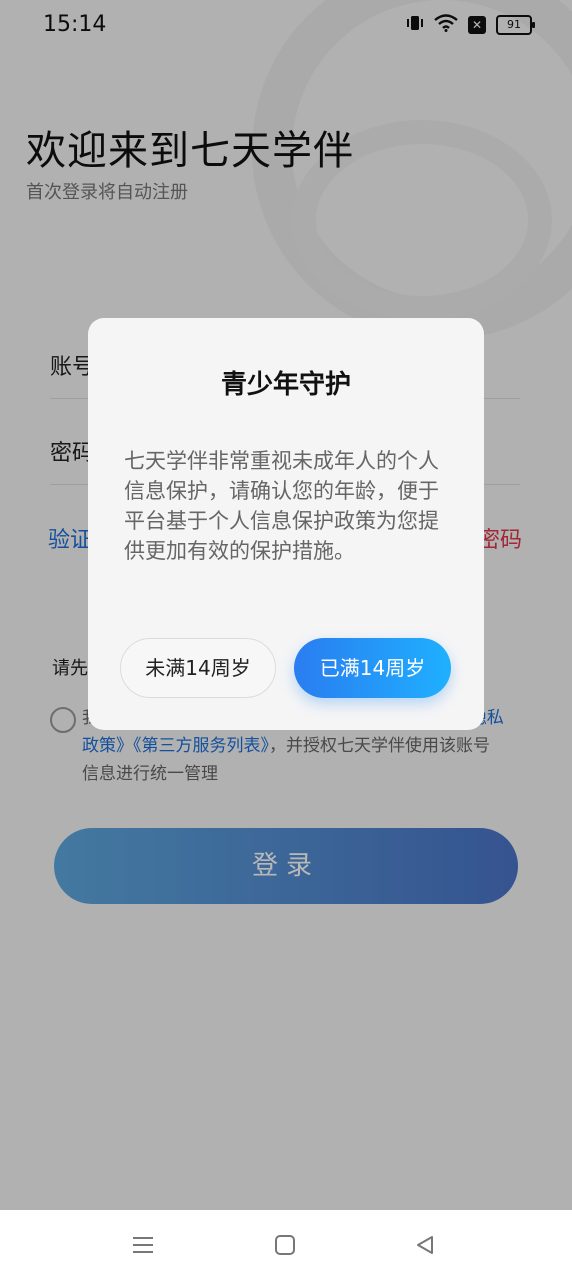  Describe the element at coordinates (425, 1245) in the screenshot. I see `back-icon` at that location.